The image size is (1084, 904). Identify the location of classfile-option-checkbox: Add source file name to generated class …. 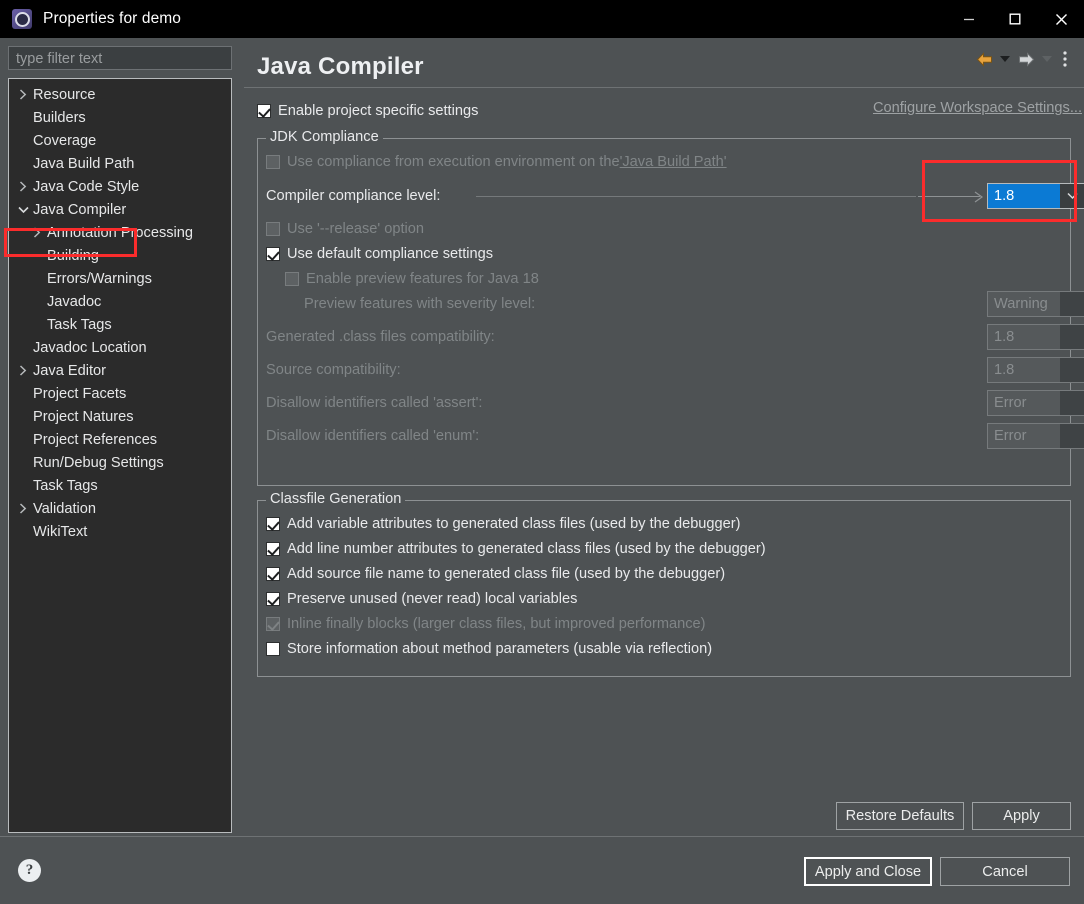
(495, 574).